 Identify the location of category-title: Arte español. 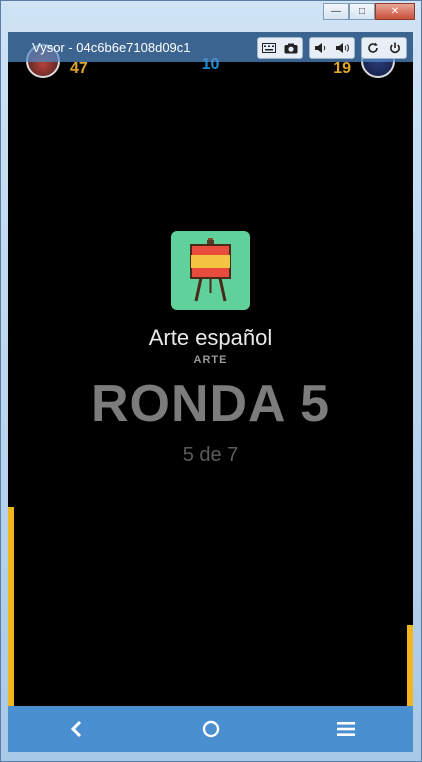
(210, 337).